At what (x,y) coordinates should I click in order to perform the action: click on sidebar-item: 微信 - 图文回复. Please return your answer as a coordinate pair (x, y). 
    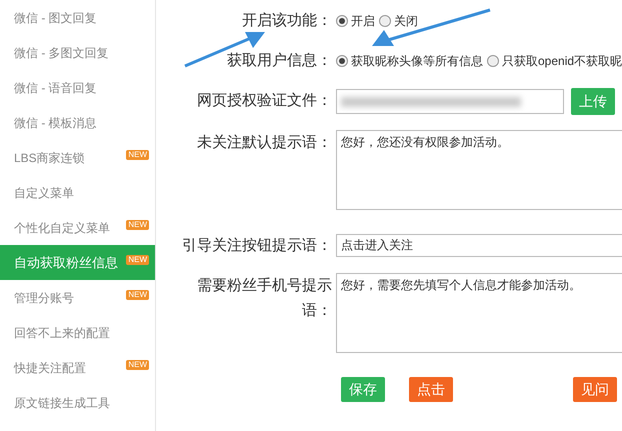
    Looking at the image, I should click on (77, 17).